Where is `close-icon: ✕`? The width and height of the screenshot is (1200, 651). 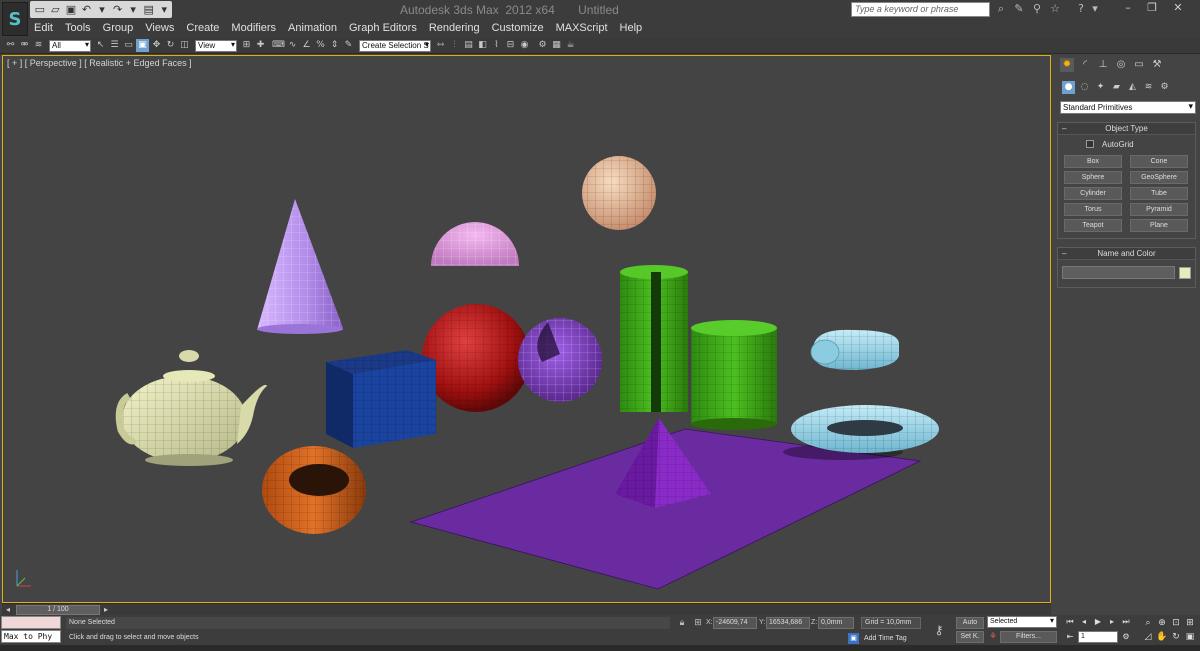 close-icon: ✕ is located at coordinates (1178, 8).